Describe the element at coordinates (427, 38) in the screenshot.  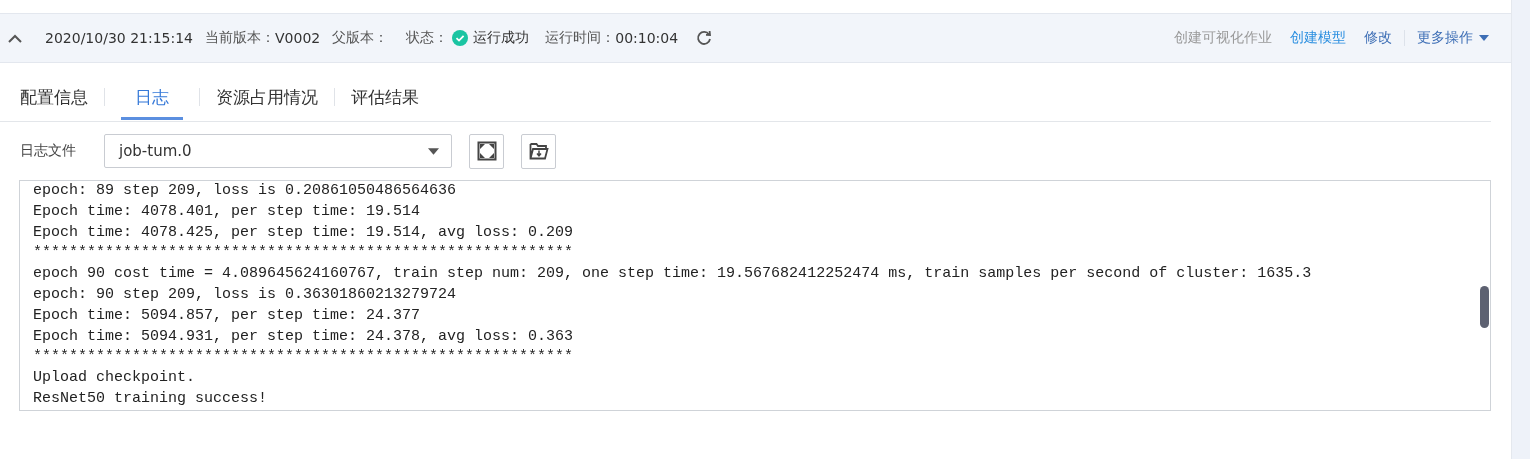
I see `status-label: 状态：` at that location.